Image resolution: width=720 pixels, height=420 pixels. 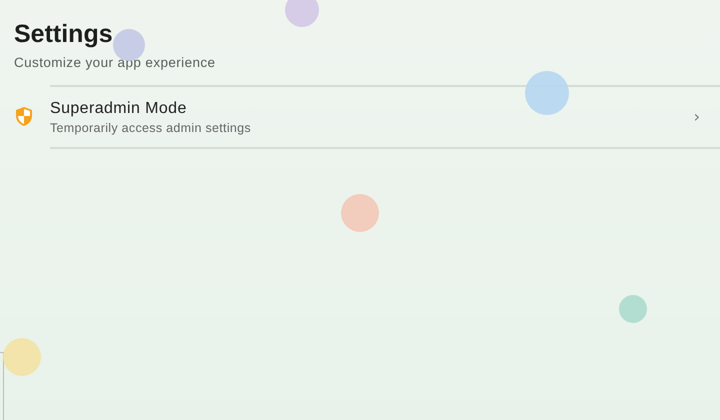 I want to click on shield-icon, so click(x=24, y=116).